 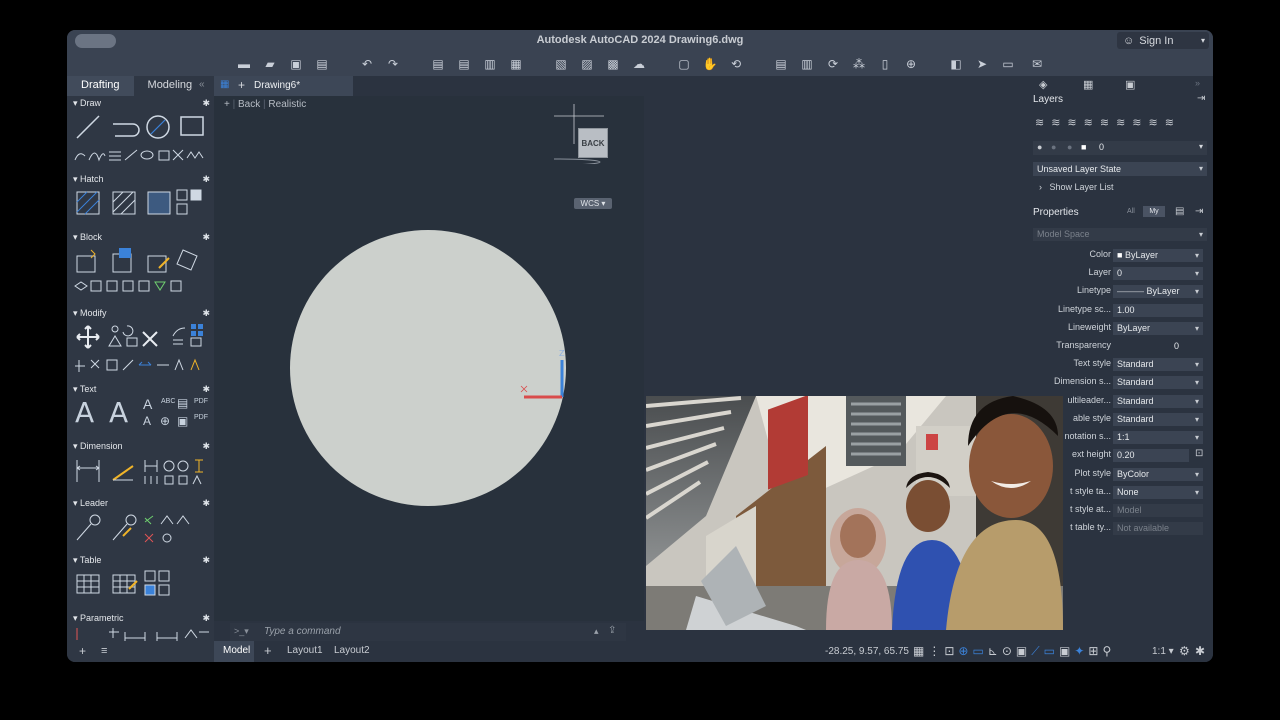 I want to click on pdf-import-icon: PDF, so click(x=201, y=417).